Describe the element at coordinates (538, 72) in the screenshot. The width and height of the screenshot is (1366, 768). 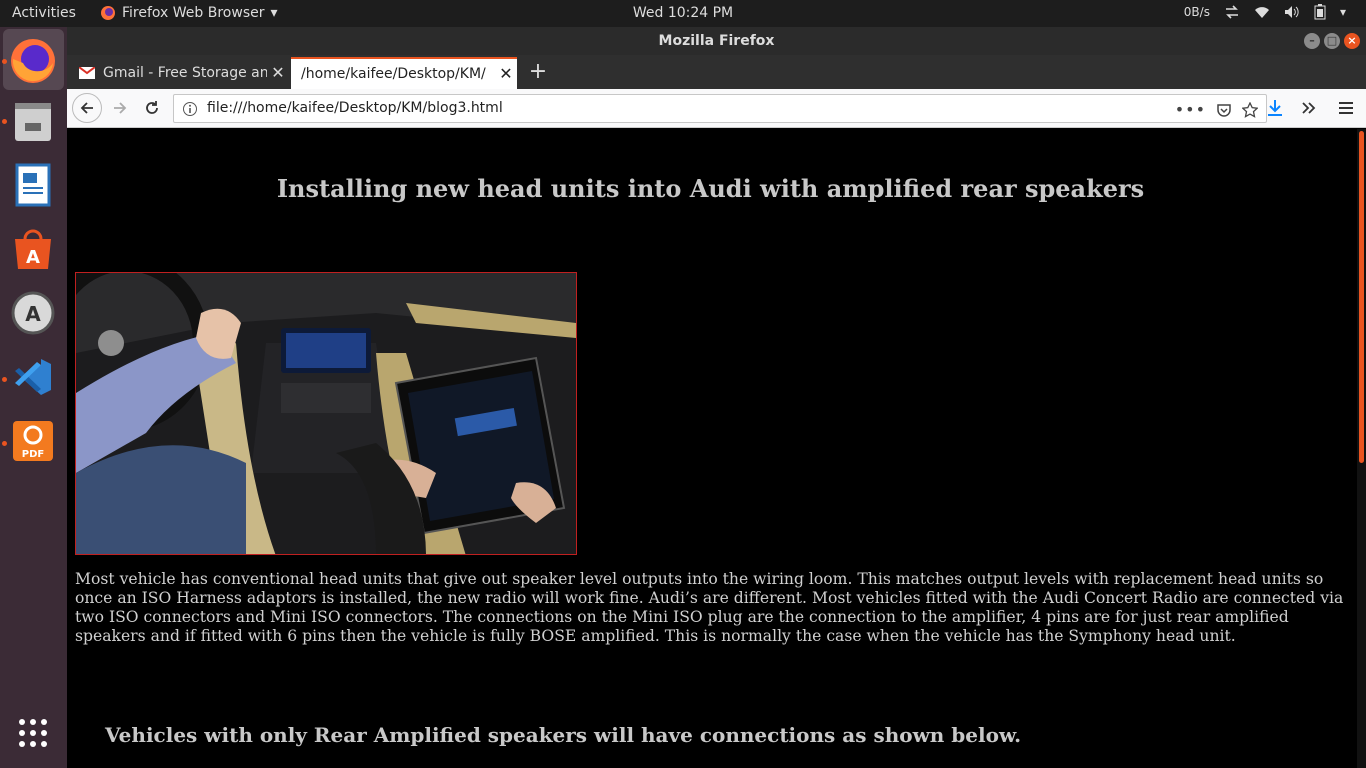
I see `new-tab-button: +` at that location.